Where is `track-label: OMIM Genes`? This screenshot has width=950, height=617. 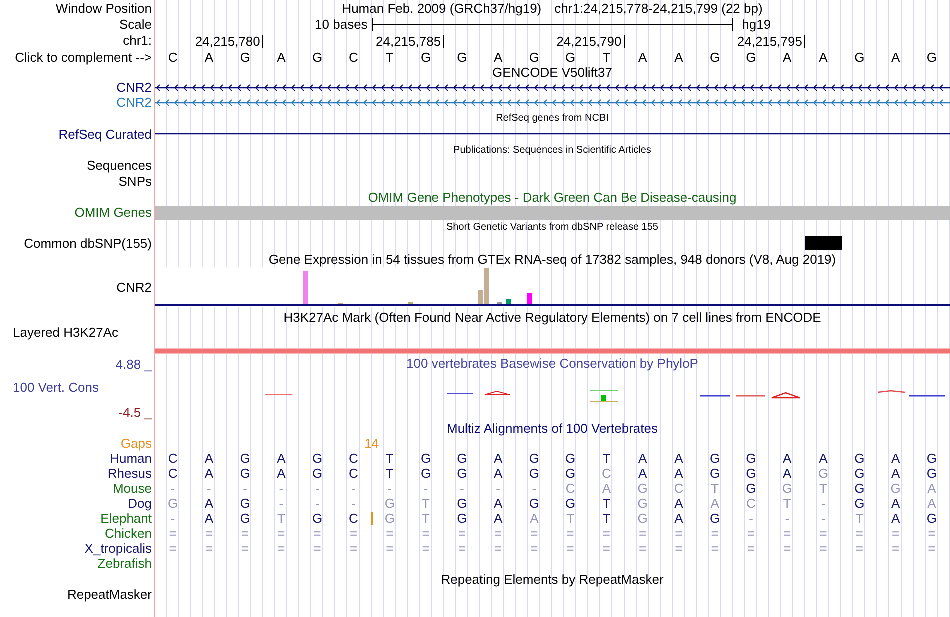 track-label: OMIM Genes is located at coordinates (113, 212).